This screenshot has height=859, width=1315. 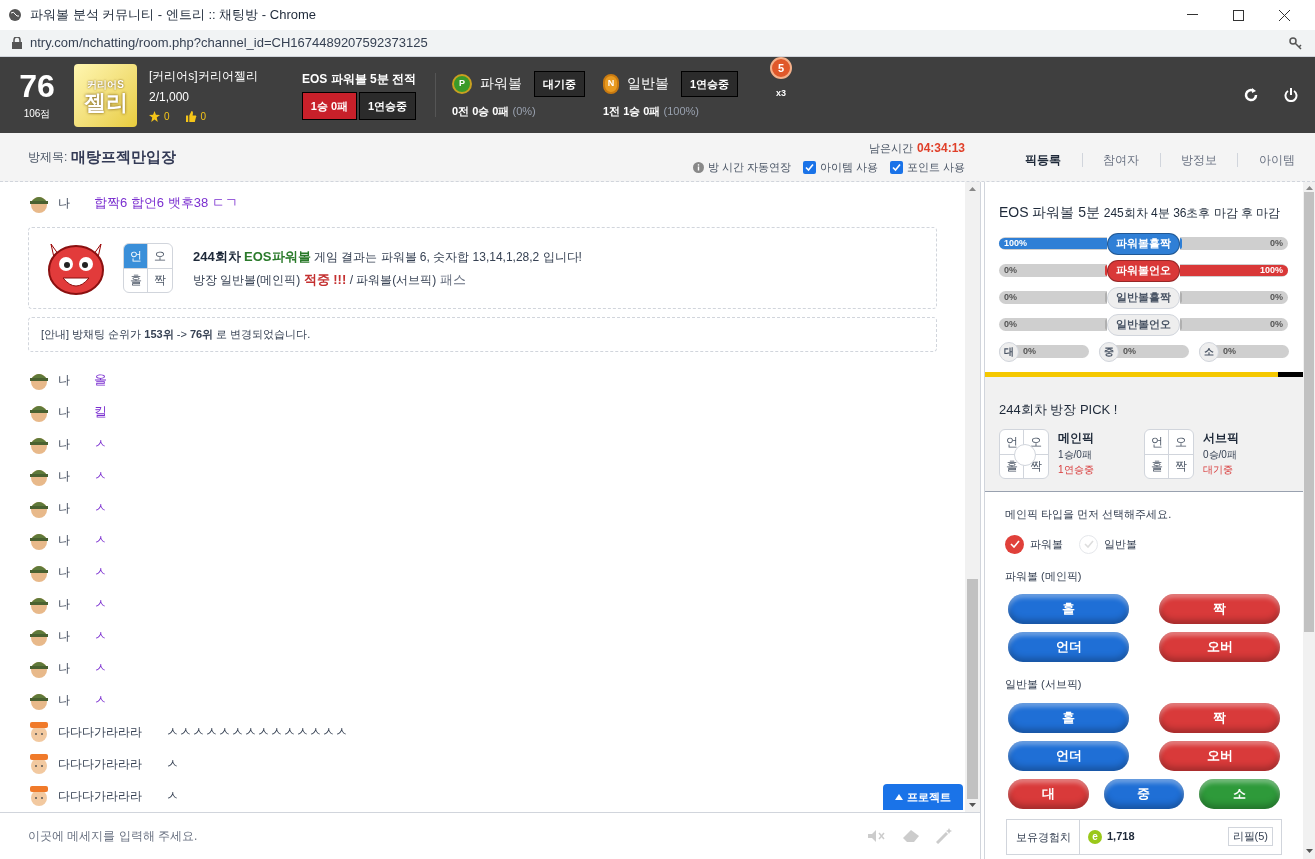 What do you see at coordinates (749, 167) in the screenshot?
I see `option-label: 방 시간 자동연장` at bounding box center [749, 167].